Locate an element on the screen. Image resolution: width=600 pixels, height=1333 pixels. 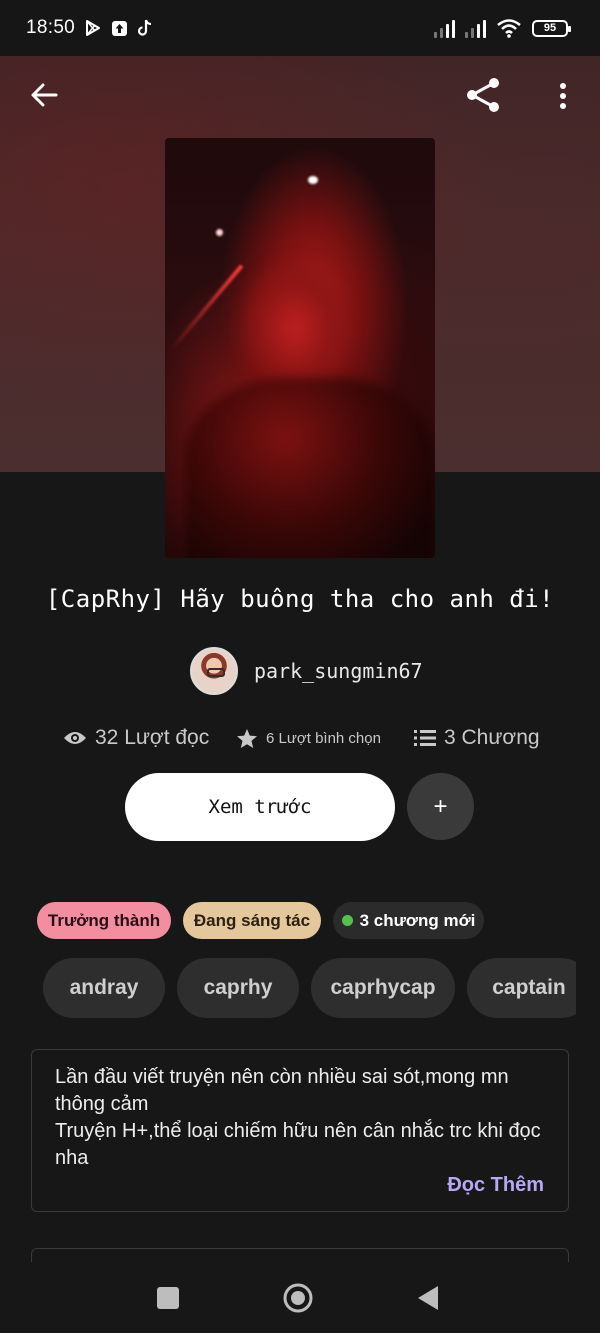
read-more-link: Đọc Thêm is located at coordinates (495, 1185).